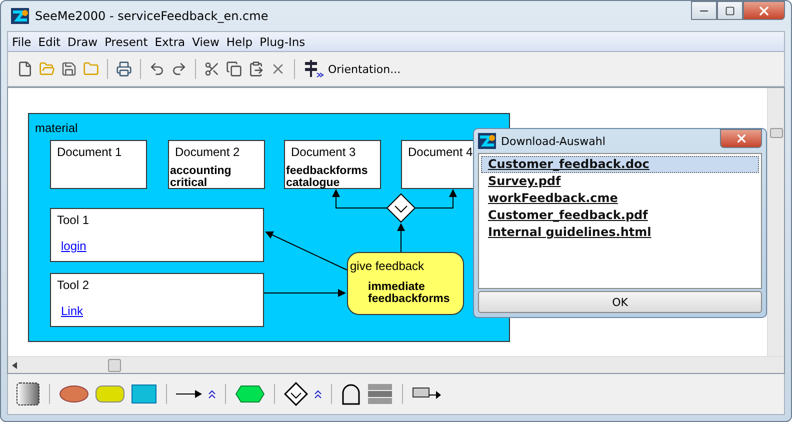  I want to click on copy-icon, so click(234, 69).